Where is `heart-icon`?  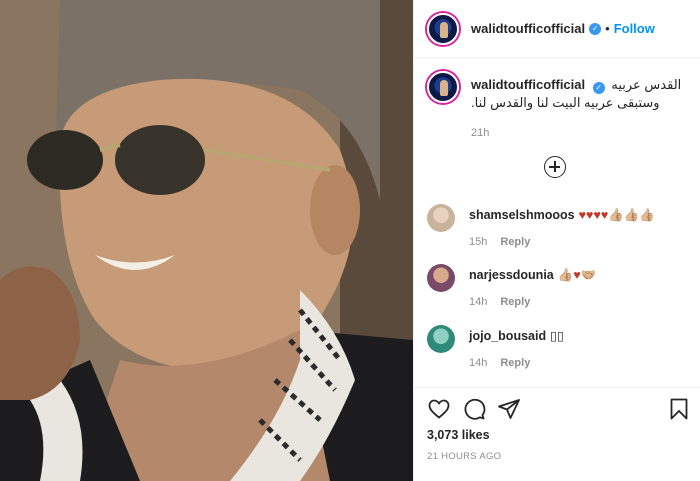 heart-icon is located at coordinates (439, 409).